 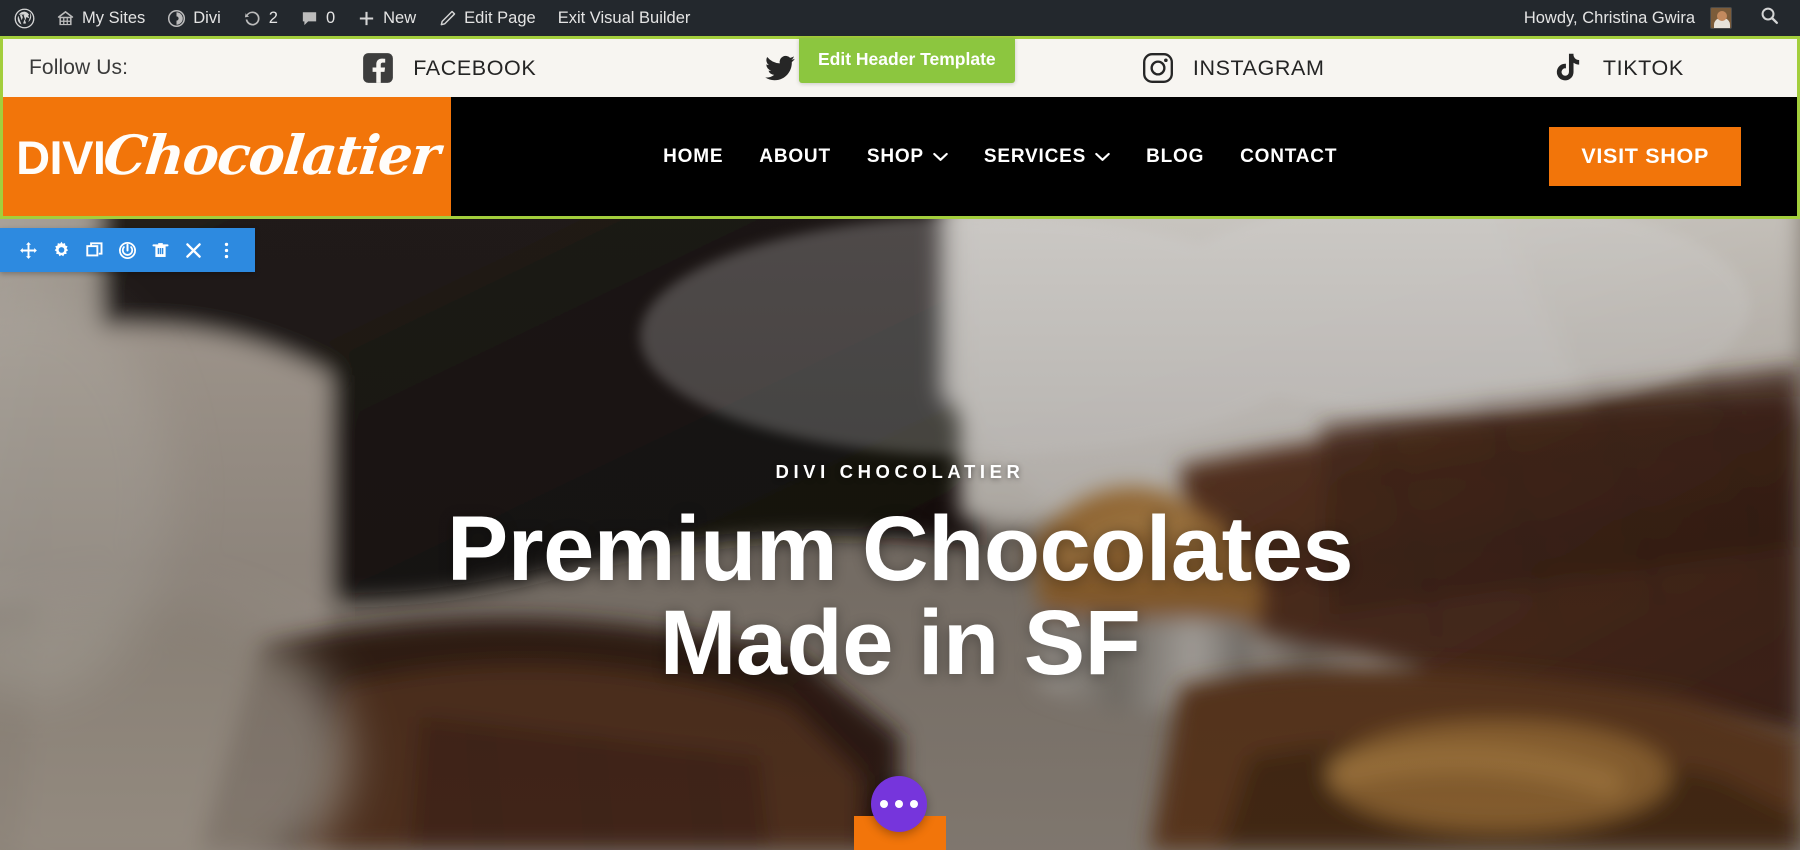 I want to click on sites-icon, so click(x=65, y=18).